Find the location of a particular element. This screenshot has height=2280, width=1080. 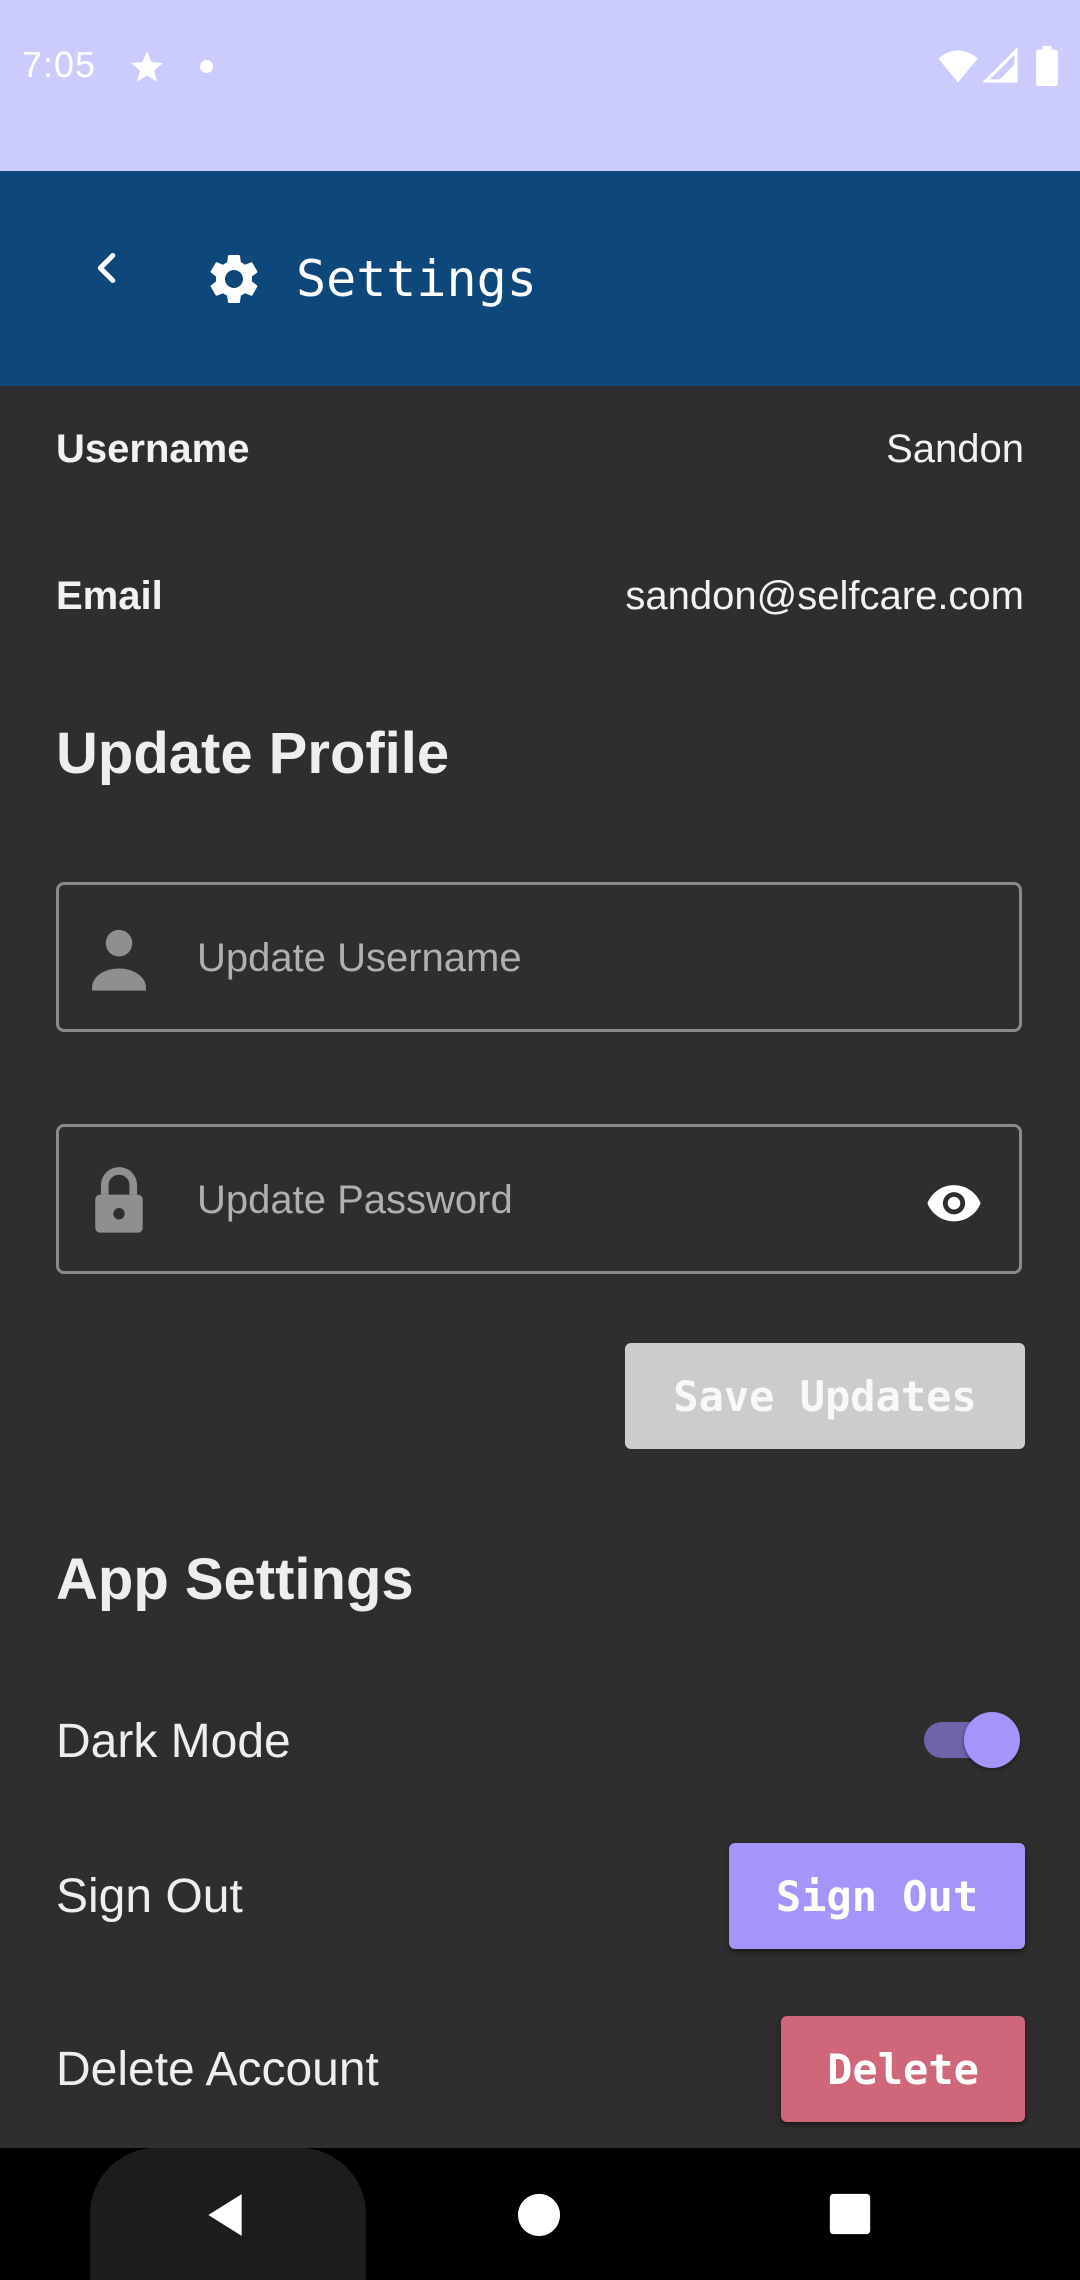

recents-square-icon is located at coordinates (850, 2214).